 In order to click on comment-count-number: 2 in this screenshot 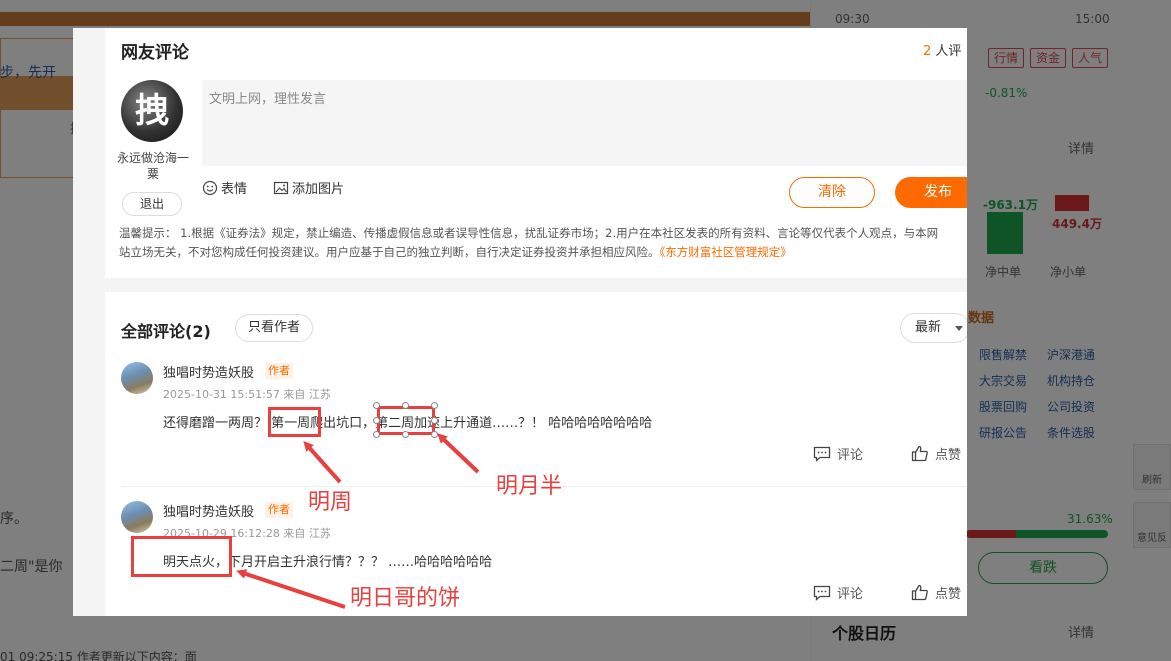, I will do `click(927, 51)`.